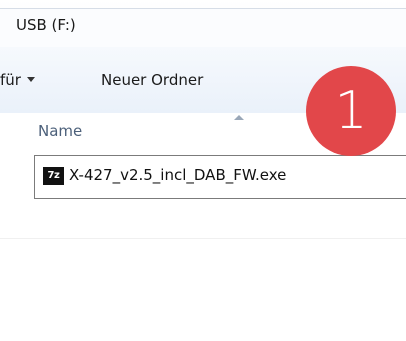 Image resolution: width=406 pixels, height=341 pixels. What do you see at coordinates (46, 25) in the screenshot?
I see `address-path: USB (F:)` at bounding box center [46, 25].